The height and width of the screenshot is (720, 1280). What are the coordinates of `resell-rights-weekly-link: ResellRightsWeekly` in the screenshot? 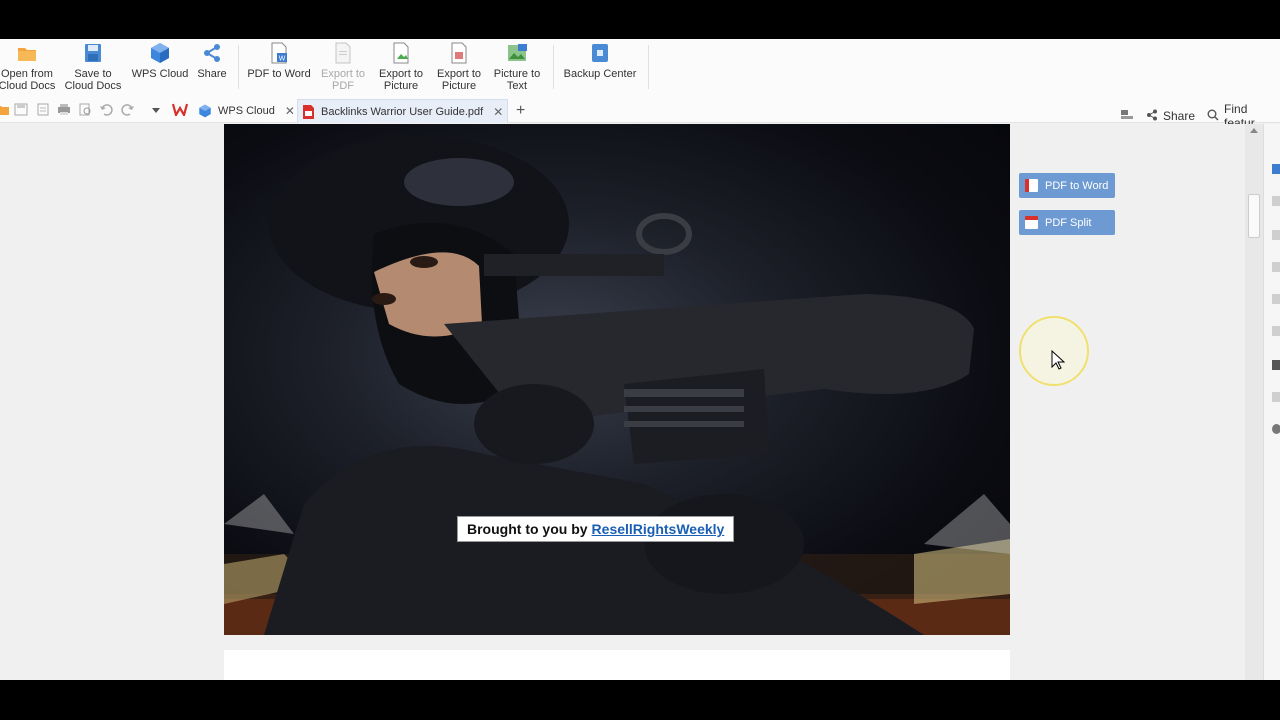 It's located at (658, 529).